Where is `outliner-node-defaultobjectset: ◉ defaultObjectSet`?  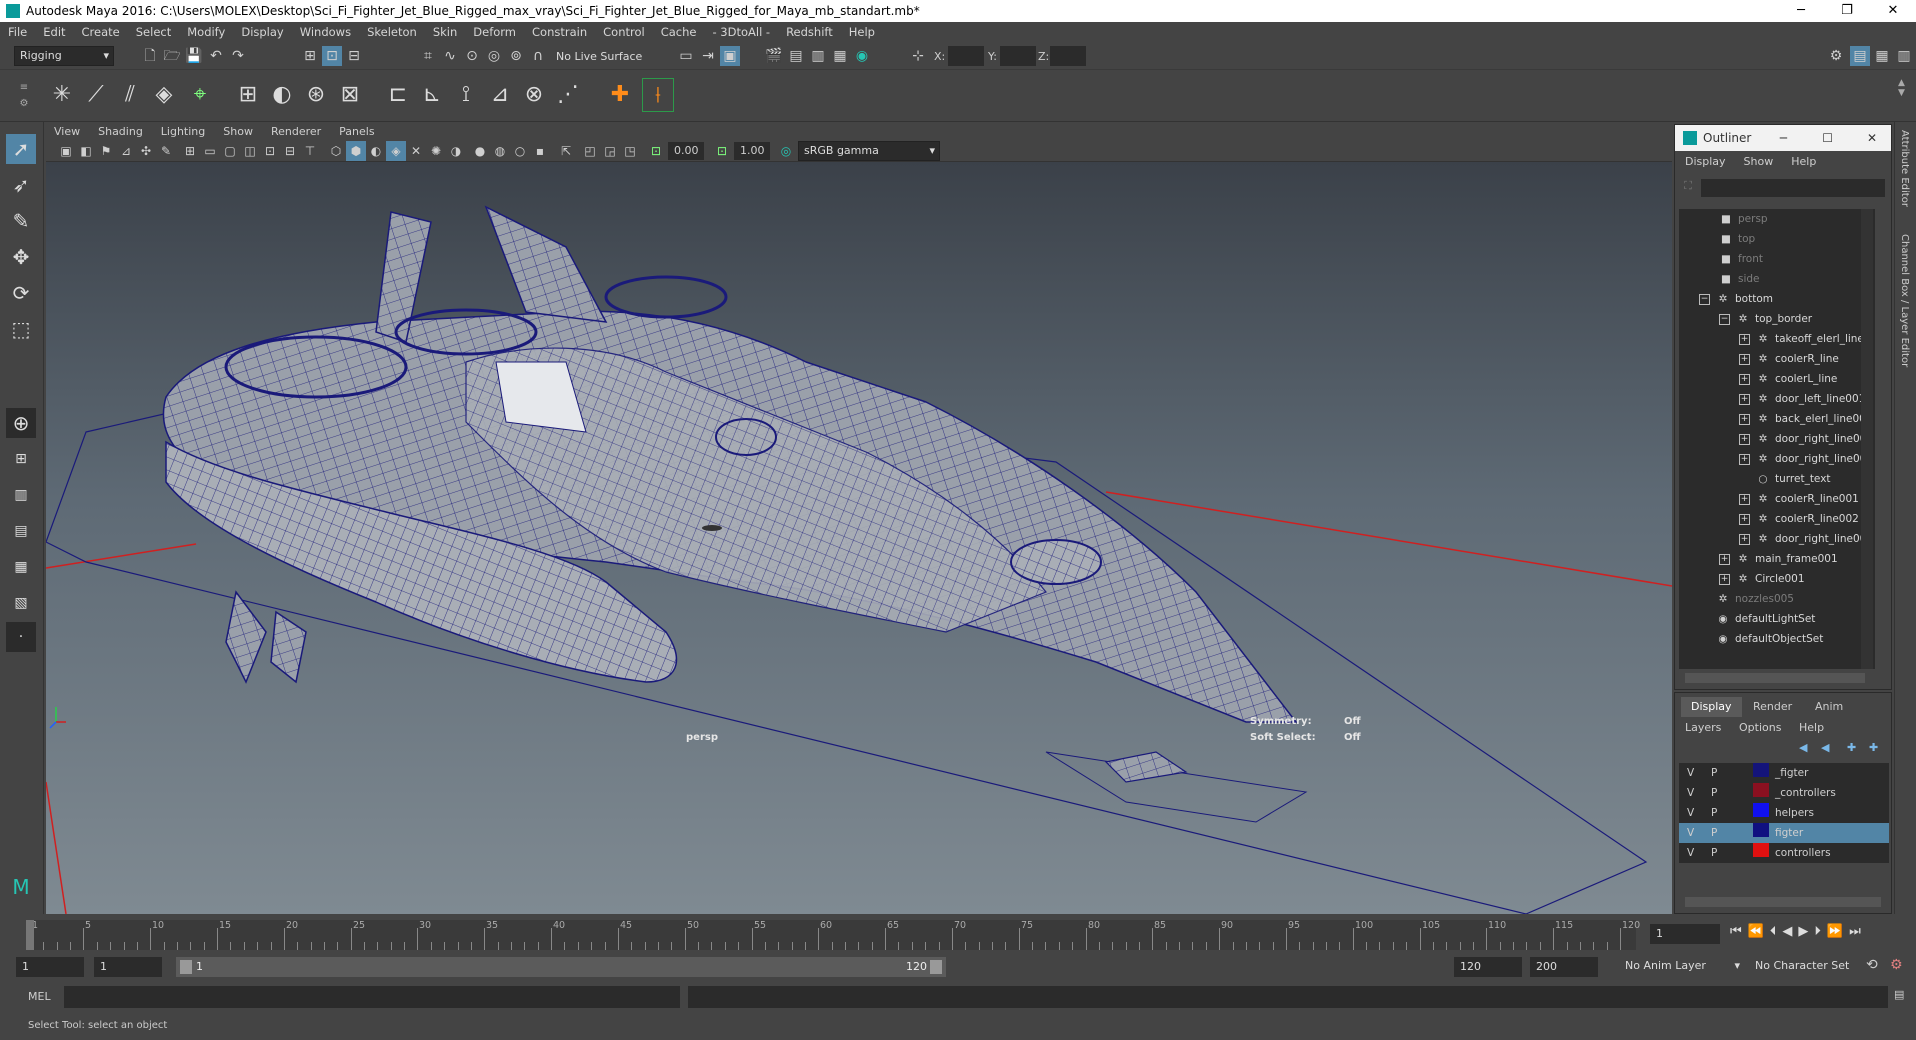
outliner-node-defaultobjectset: ◉ defaultObjectSet is located at coordinates (1769, 639).